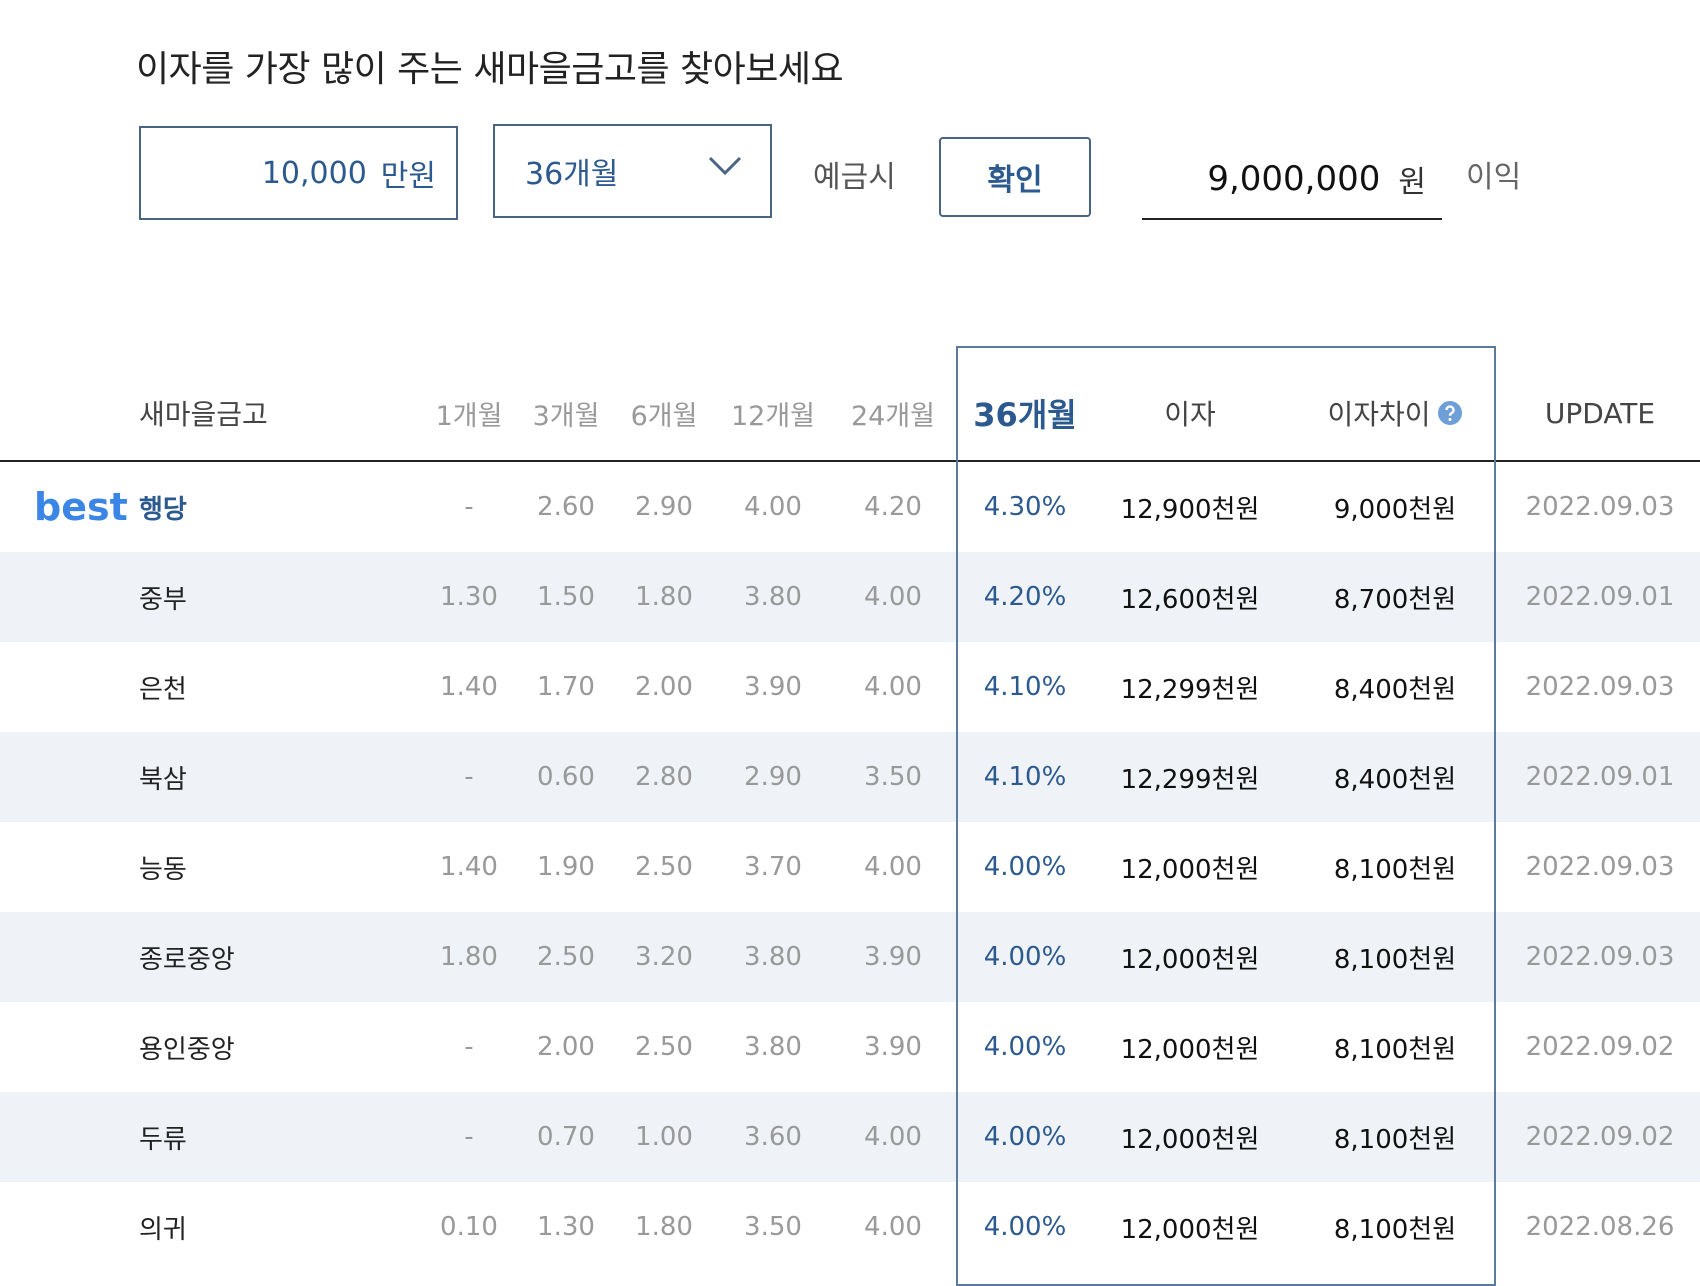 Image resolution: width=1700 pixels, height=1286 pixels. Describe the element at coordinates (566, 416) in the screenshot. I see `header-3m: 3개월` at that location.